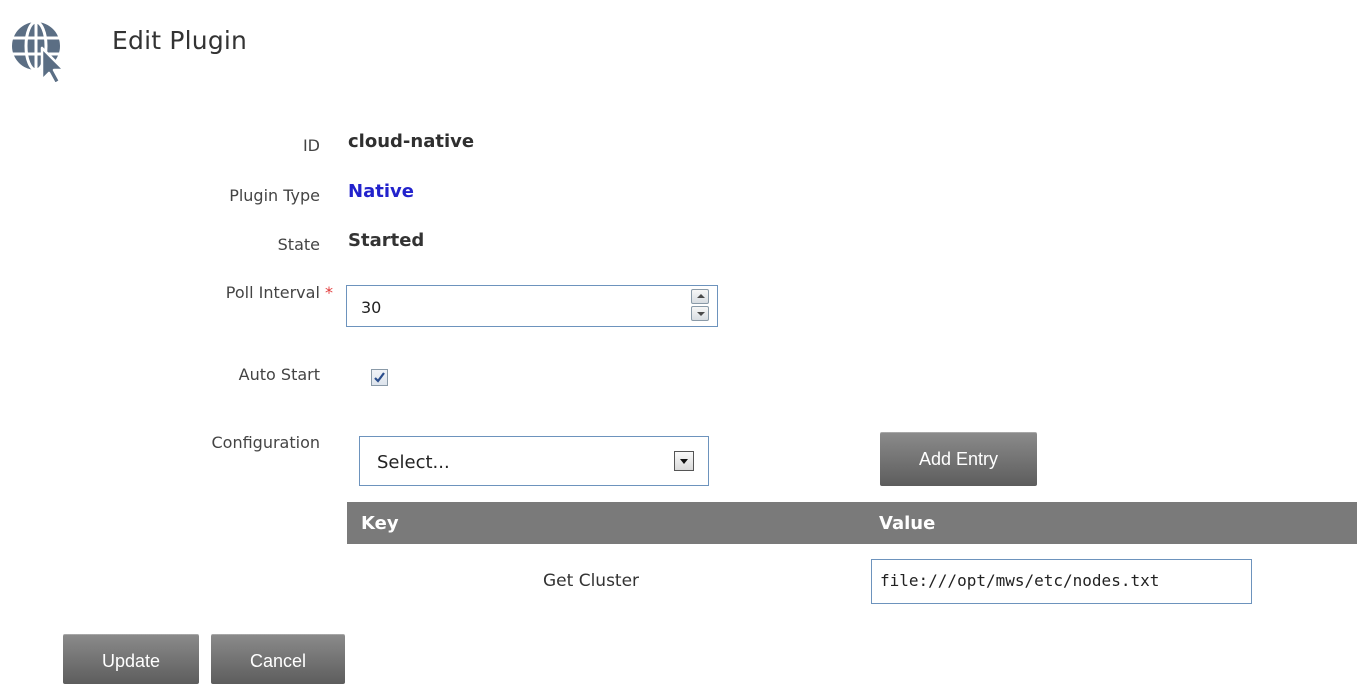 This screenshot has height=684, width=1357. I want to click on id-label: ID, so click(311, 145).